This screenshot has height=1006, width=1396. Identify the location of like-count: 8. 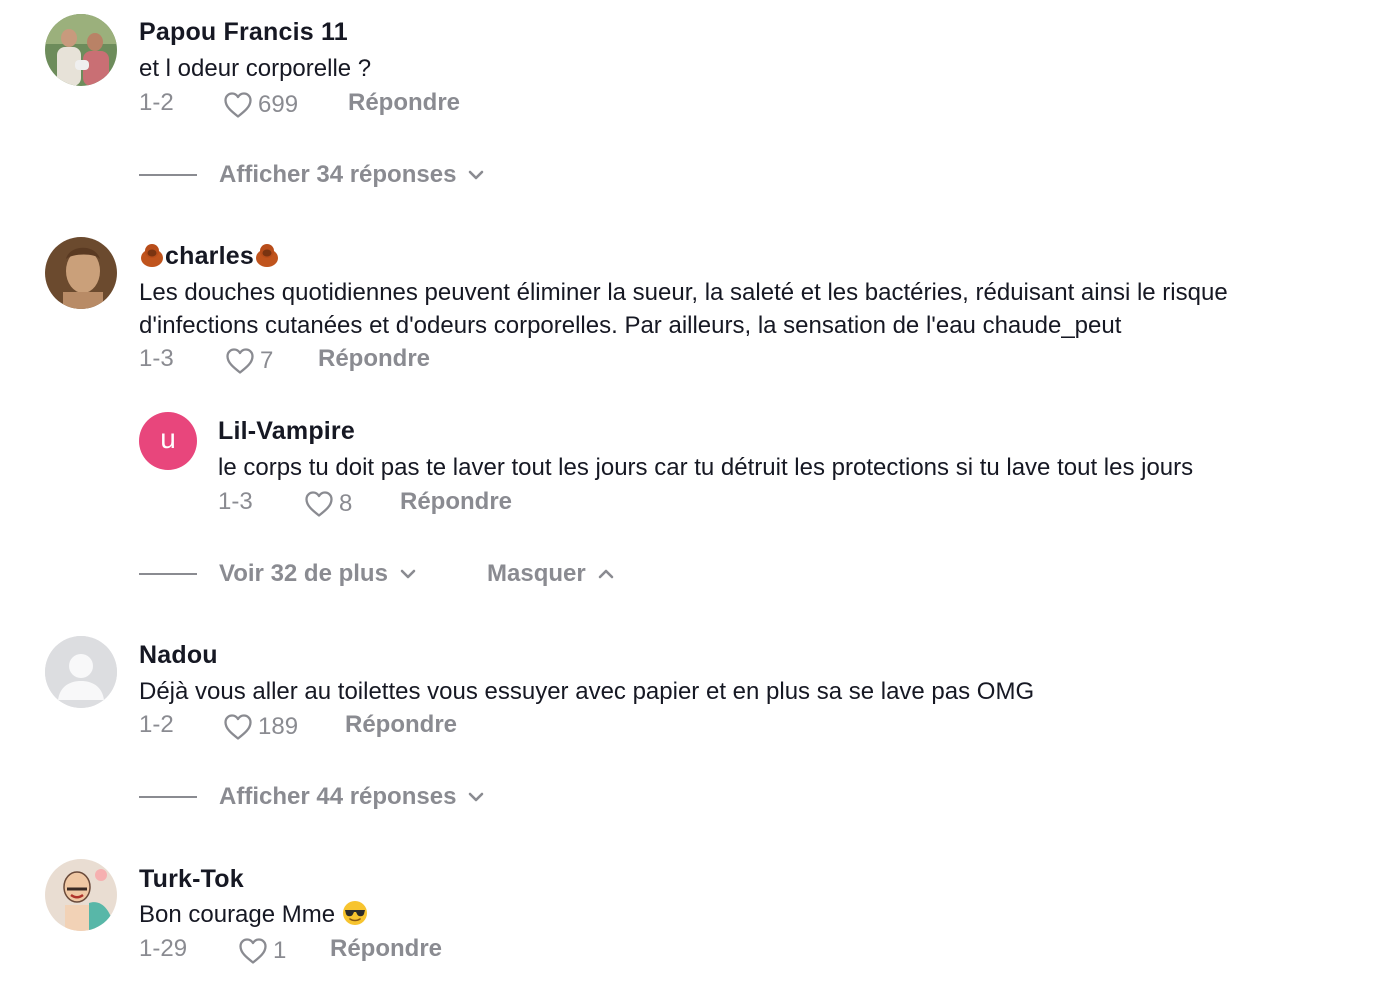
(346, 503).